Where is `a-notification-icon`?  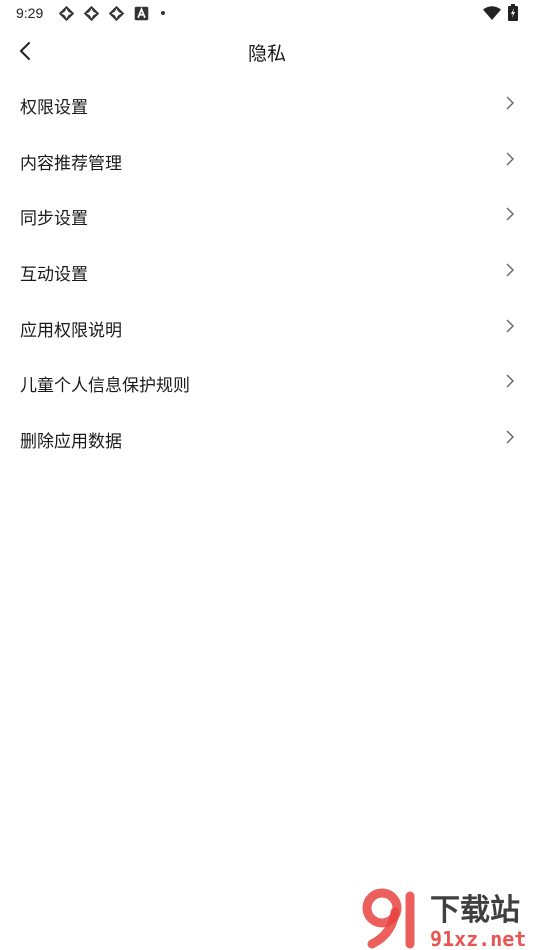 a-notification-icon is located at coordinates (141, 13).